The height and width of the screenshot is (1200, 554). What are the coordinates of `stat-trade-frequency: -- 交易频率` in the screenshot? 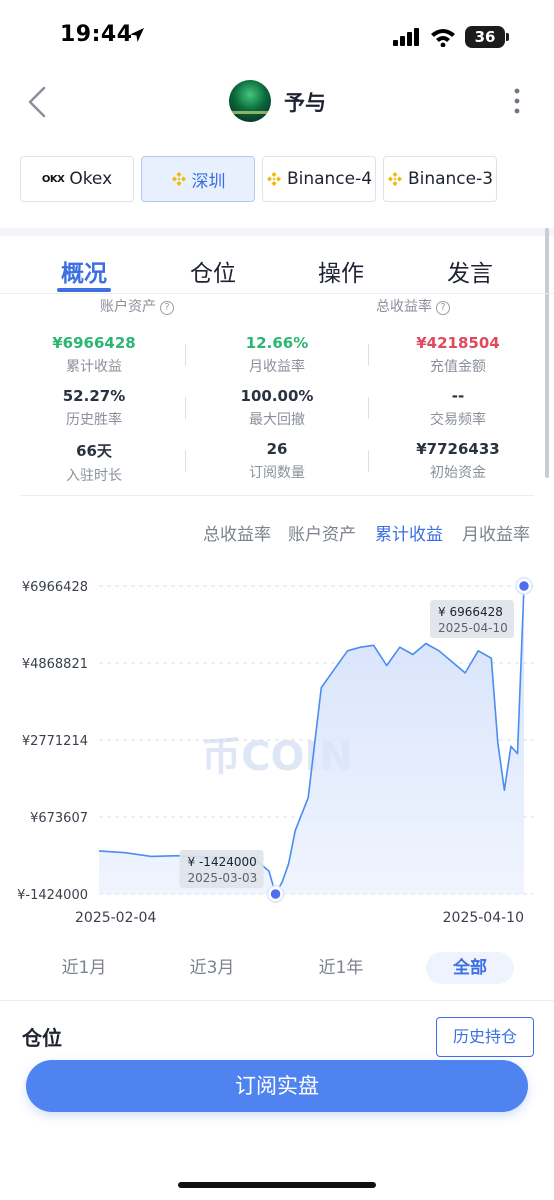 It's located at (458, 408).